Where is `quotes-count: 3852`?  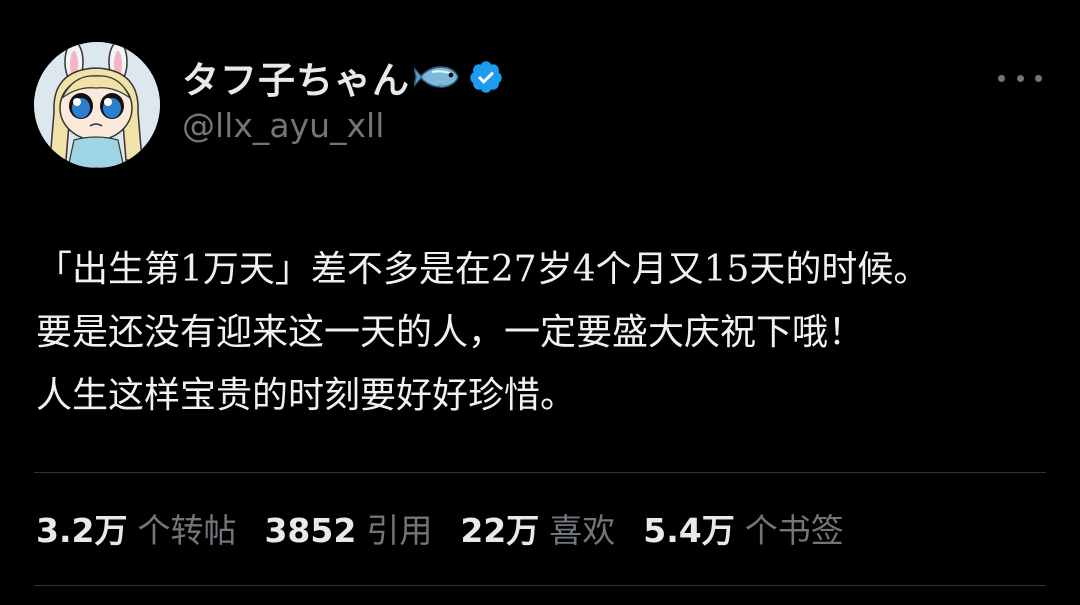
quotes-count: 3852 is located at coordinates (310, 530).